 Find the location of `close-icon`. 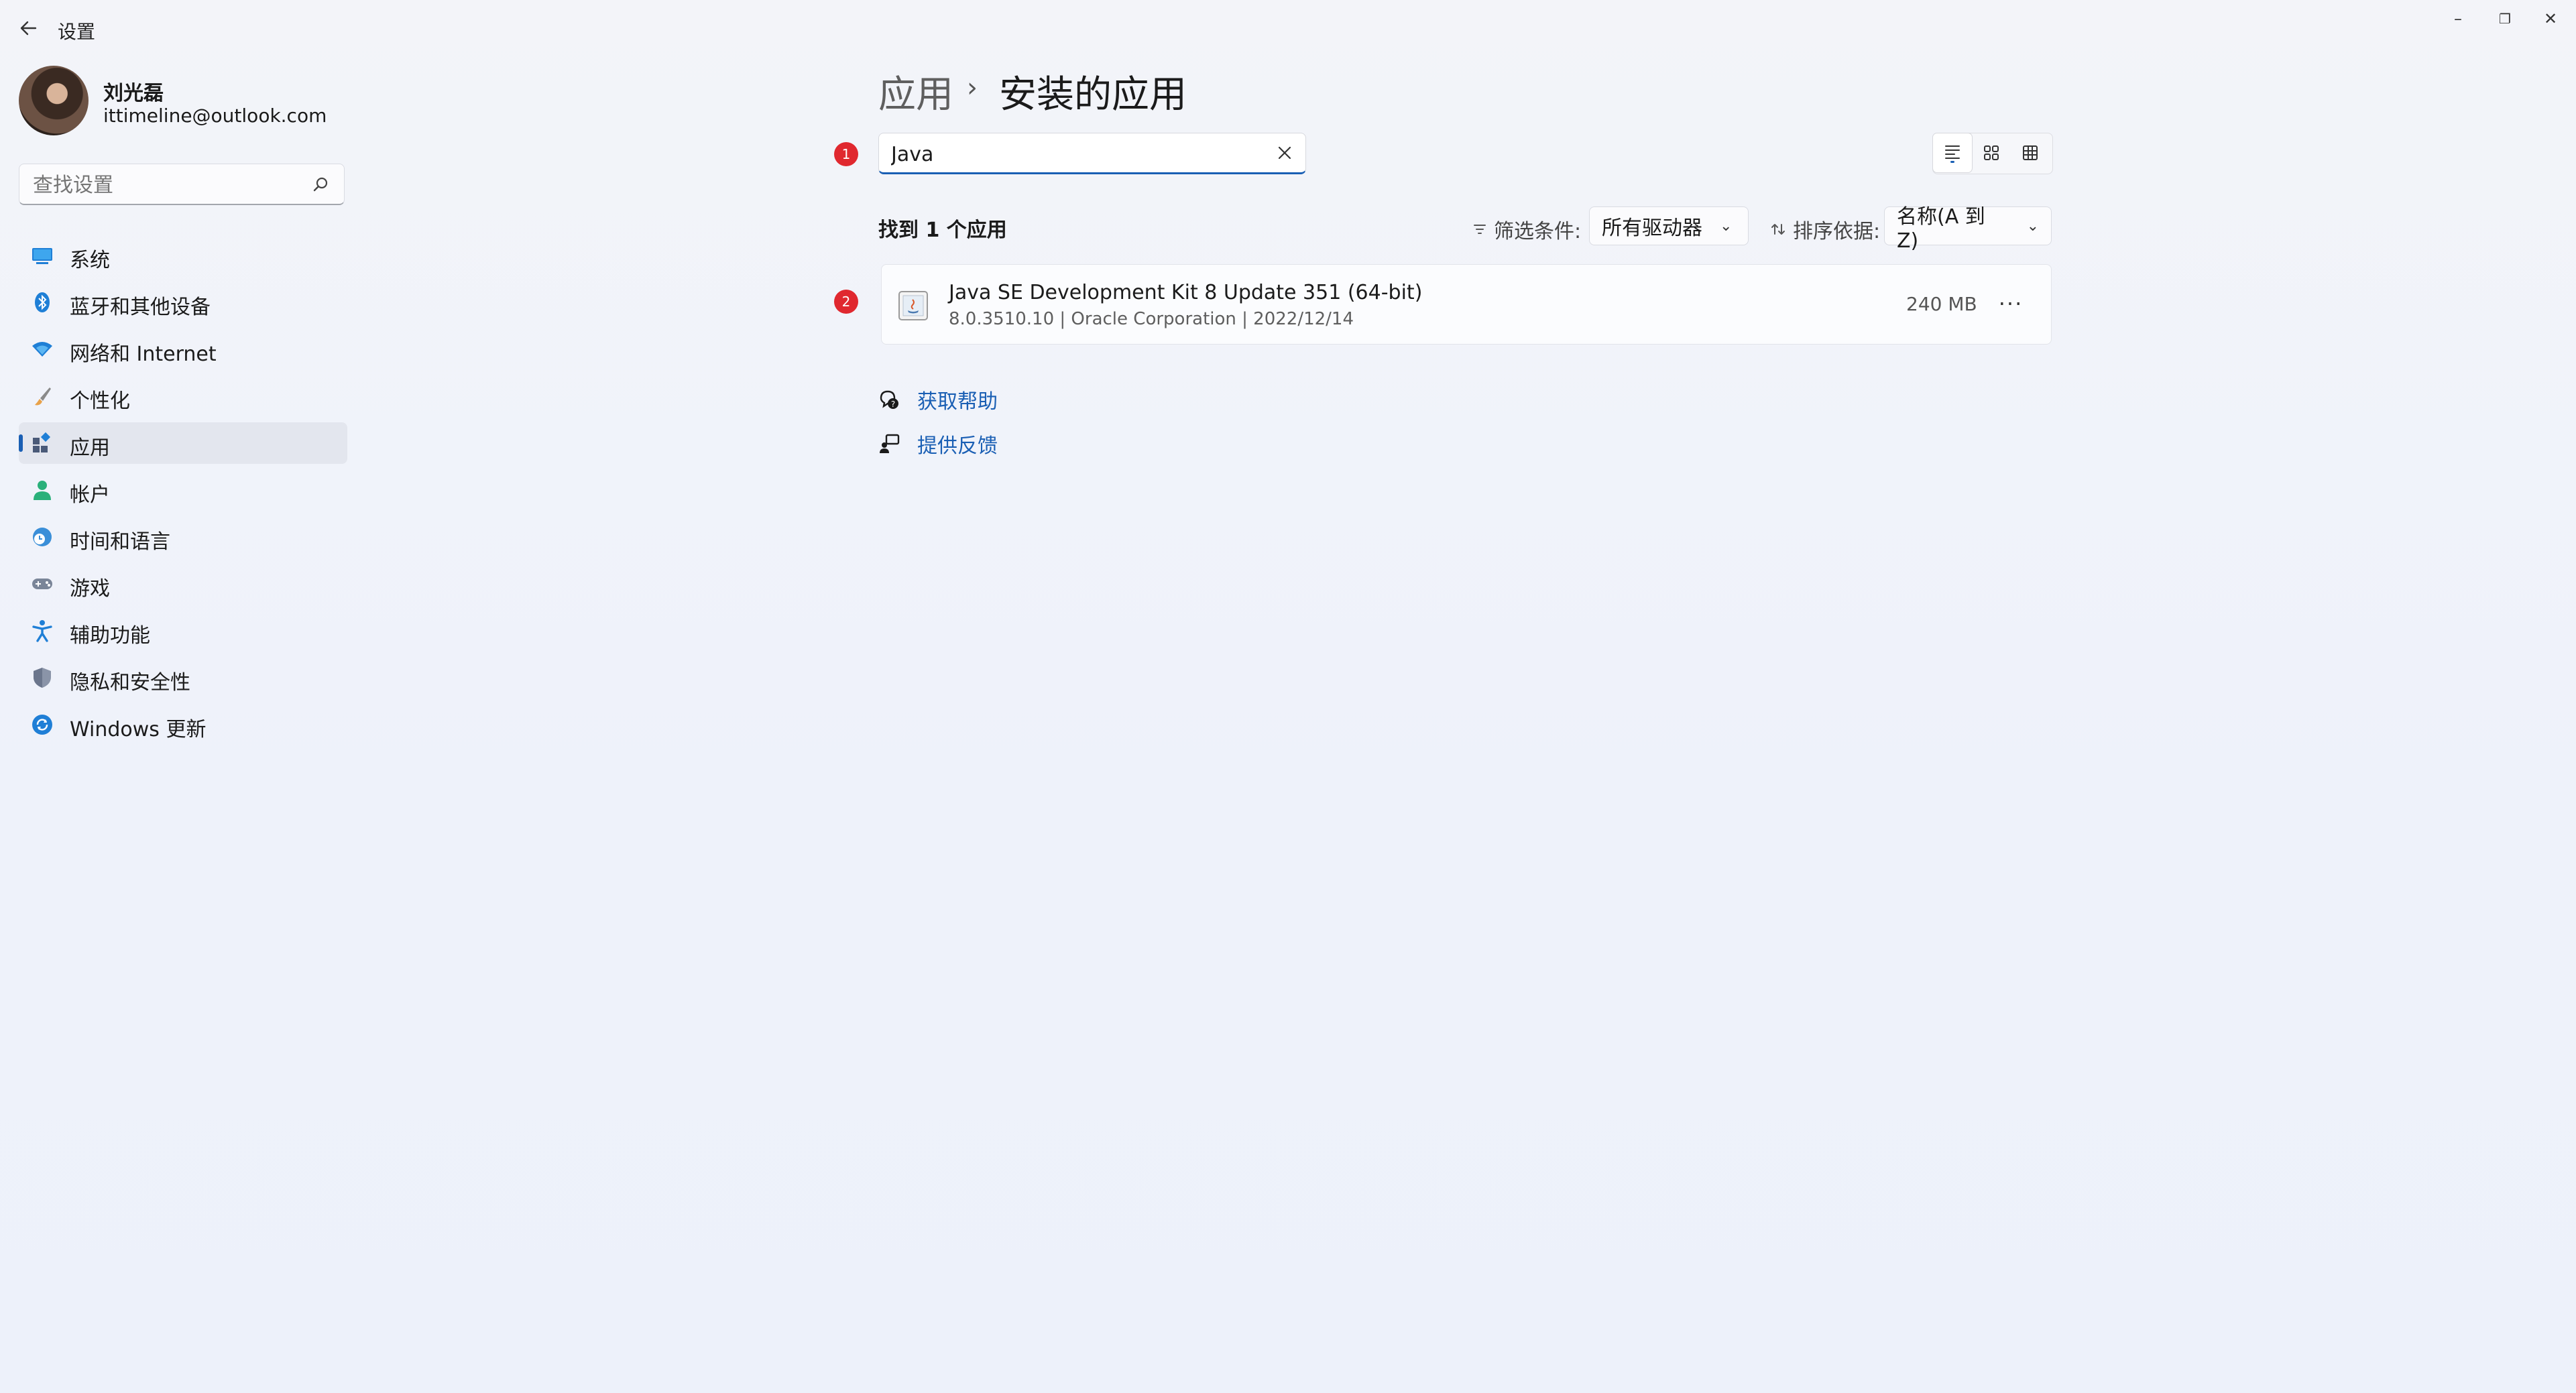

close-icon is located at coordinates (1284, 153).